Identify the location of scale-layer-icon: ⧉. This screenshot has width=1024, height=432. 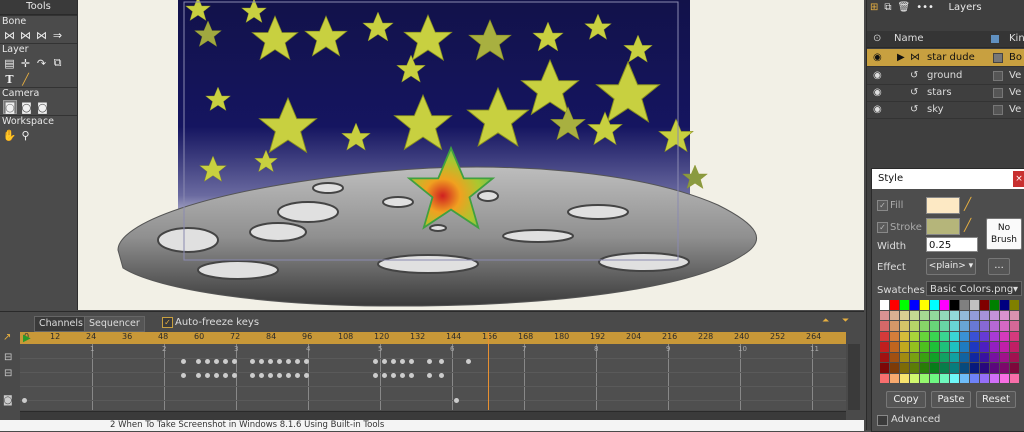
(57, 63).